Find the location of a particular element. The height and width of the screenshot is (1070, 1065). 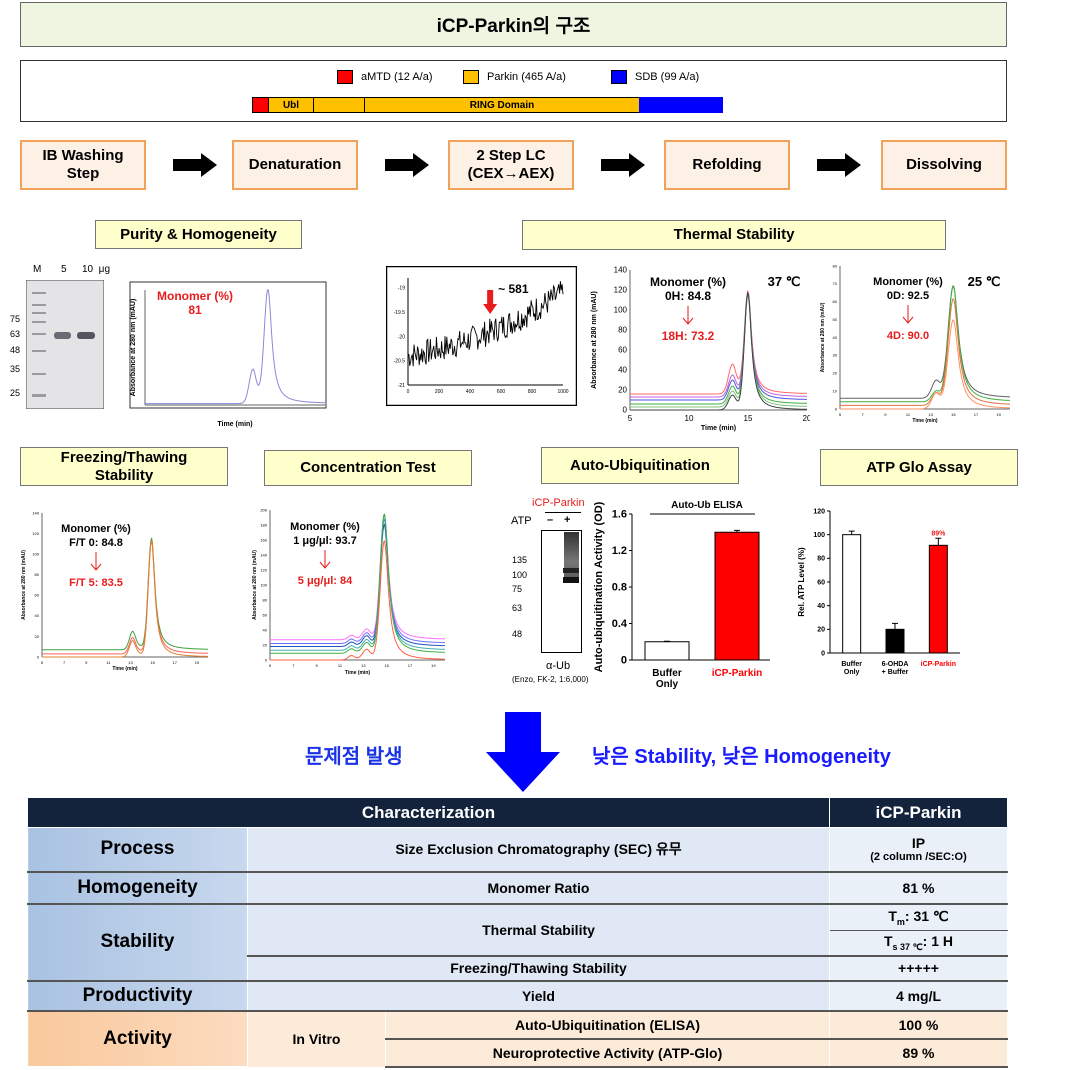

activity-value: 89 % is located at coordinates (918, 1053).